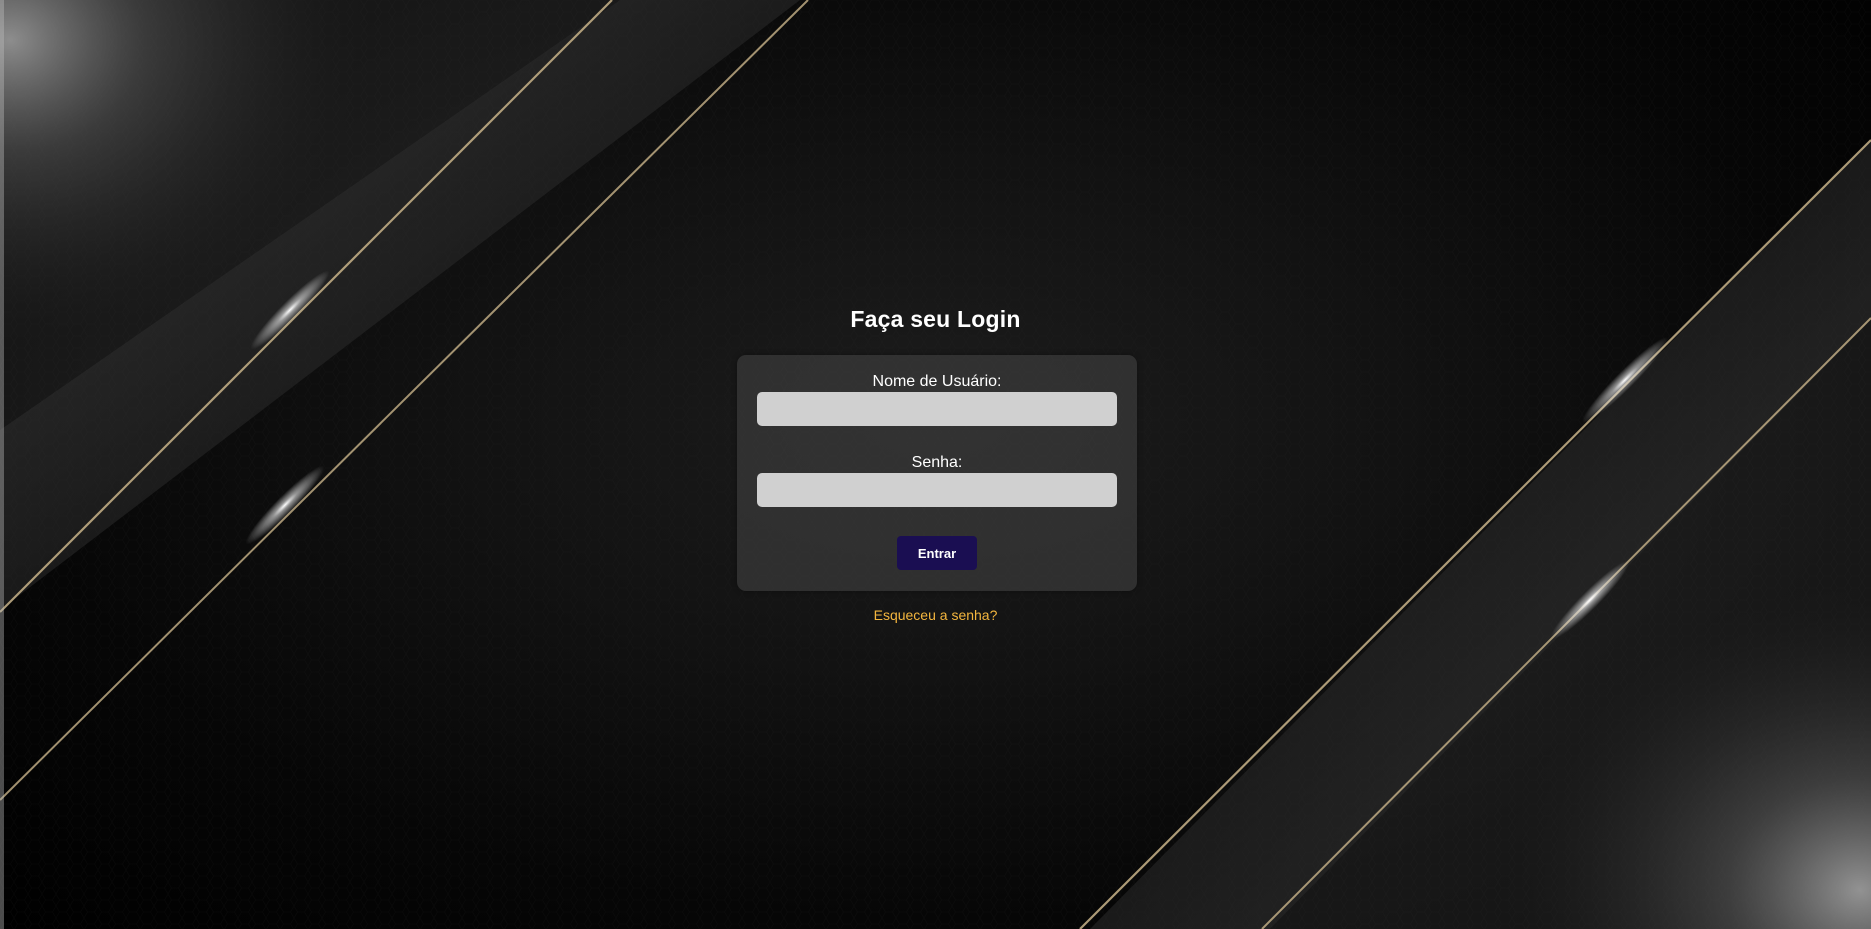  What do you see at coordinates (937, 409) in the screenshot?
I see `username-input` at bounding box center [937, 409].